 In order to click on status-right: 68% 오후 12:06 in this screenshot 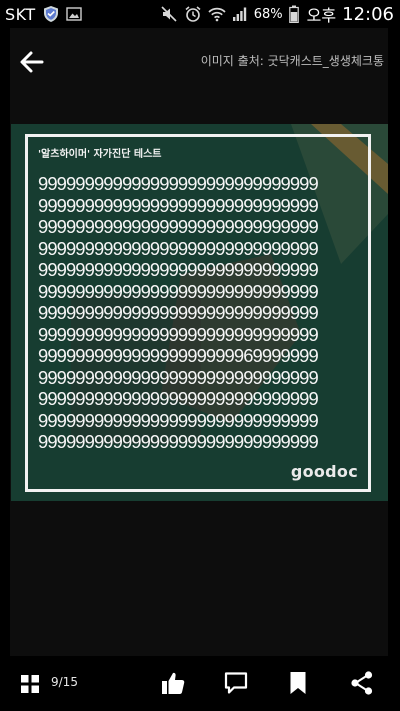, I will do `click(277, 14)`.